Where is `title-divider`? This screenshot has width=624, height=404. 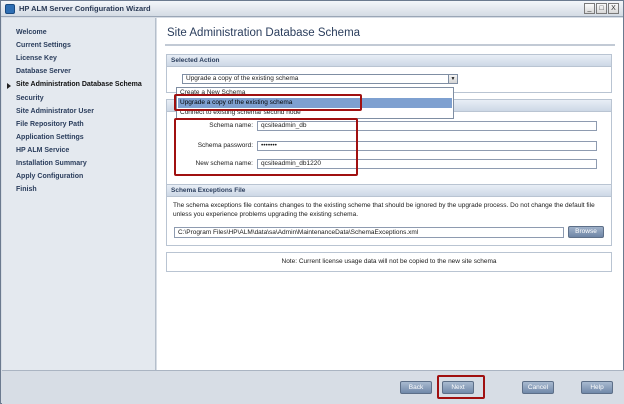 title-divider is located at coordinates (390, 45).